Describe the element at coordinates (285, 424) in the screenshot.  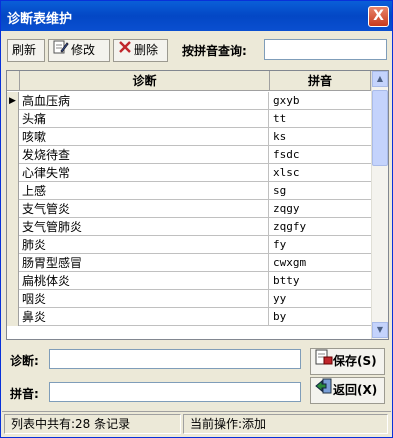
I see `current-operation-status: 当前操作:添加` at that location.